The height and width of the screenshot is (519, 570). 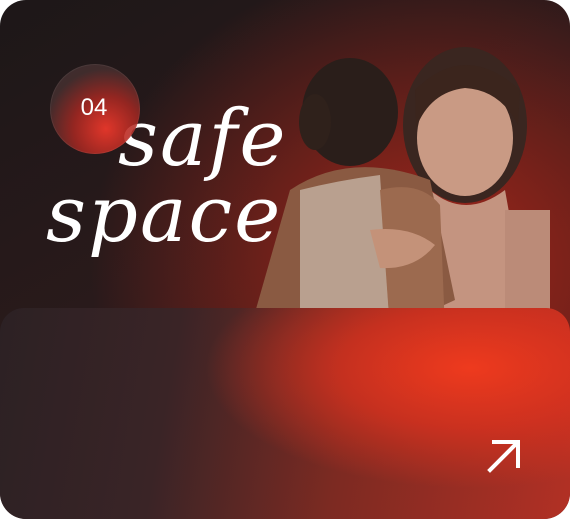 I want to click on title-word-space: space, so click(x=164, y=215).